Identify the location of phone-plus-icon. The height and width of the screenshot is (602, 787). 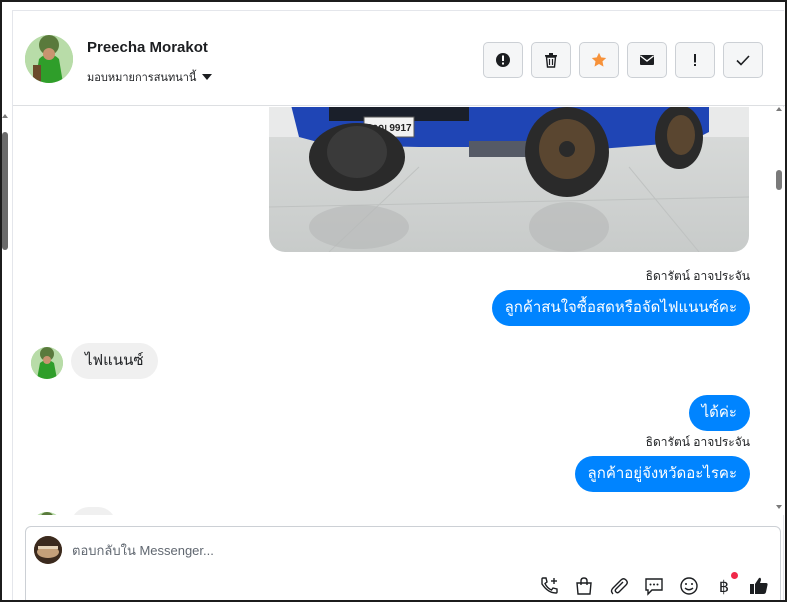
(549, 585).